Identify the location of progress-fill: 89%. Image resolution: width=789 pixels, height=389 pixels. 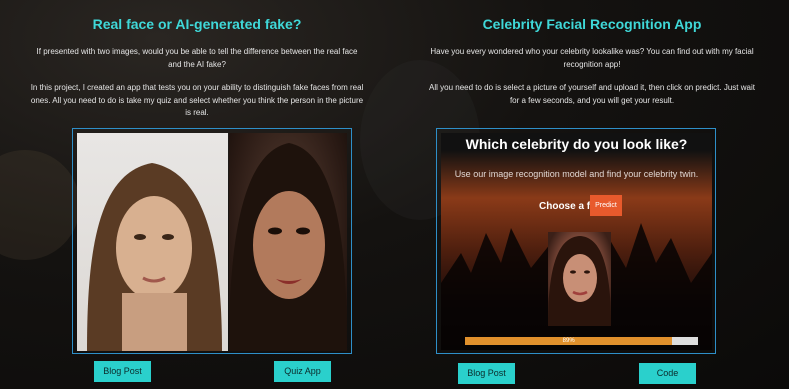
(569, 341).